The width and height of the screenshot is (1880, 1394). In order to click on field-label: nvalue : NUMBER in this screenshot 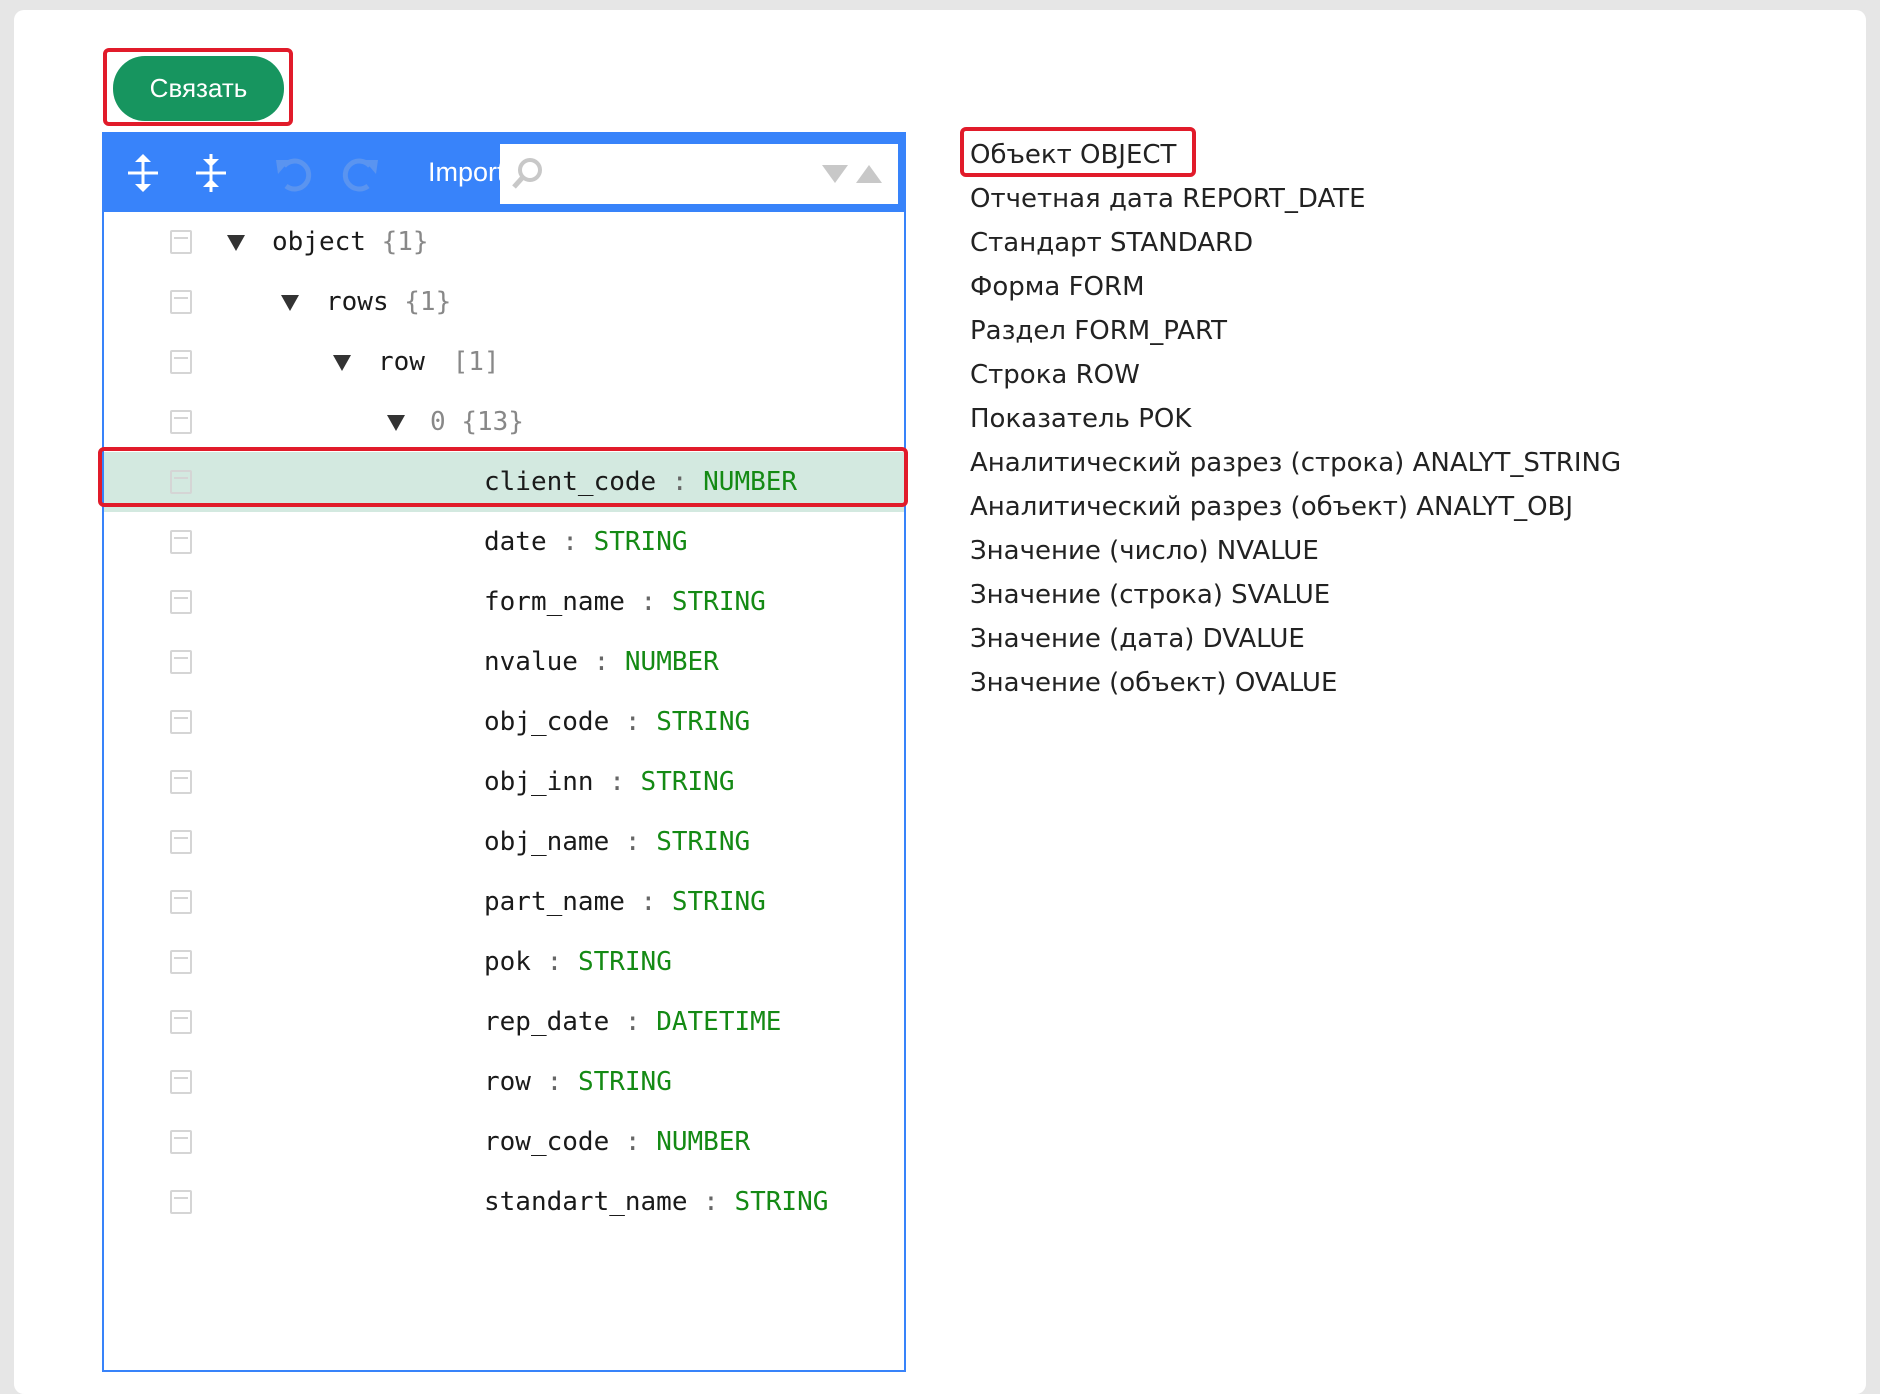, I will do `click(601, 662)`.